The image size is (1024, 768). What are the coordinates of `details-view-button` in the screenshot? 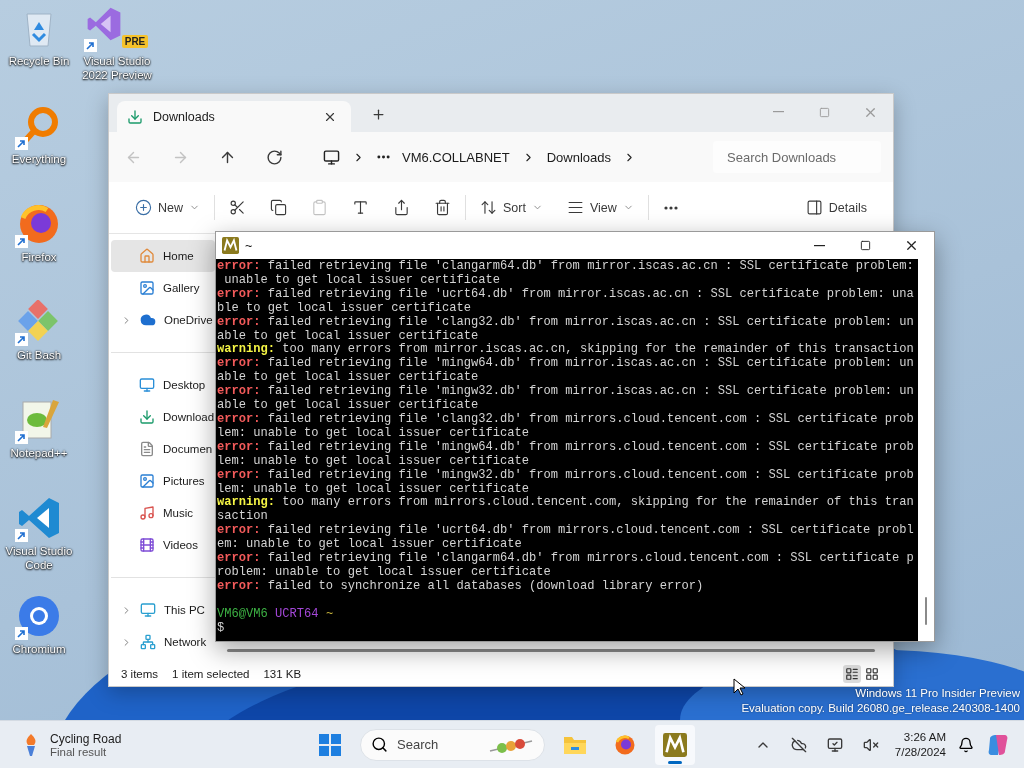 It's located at (852, 674).